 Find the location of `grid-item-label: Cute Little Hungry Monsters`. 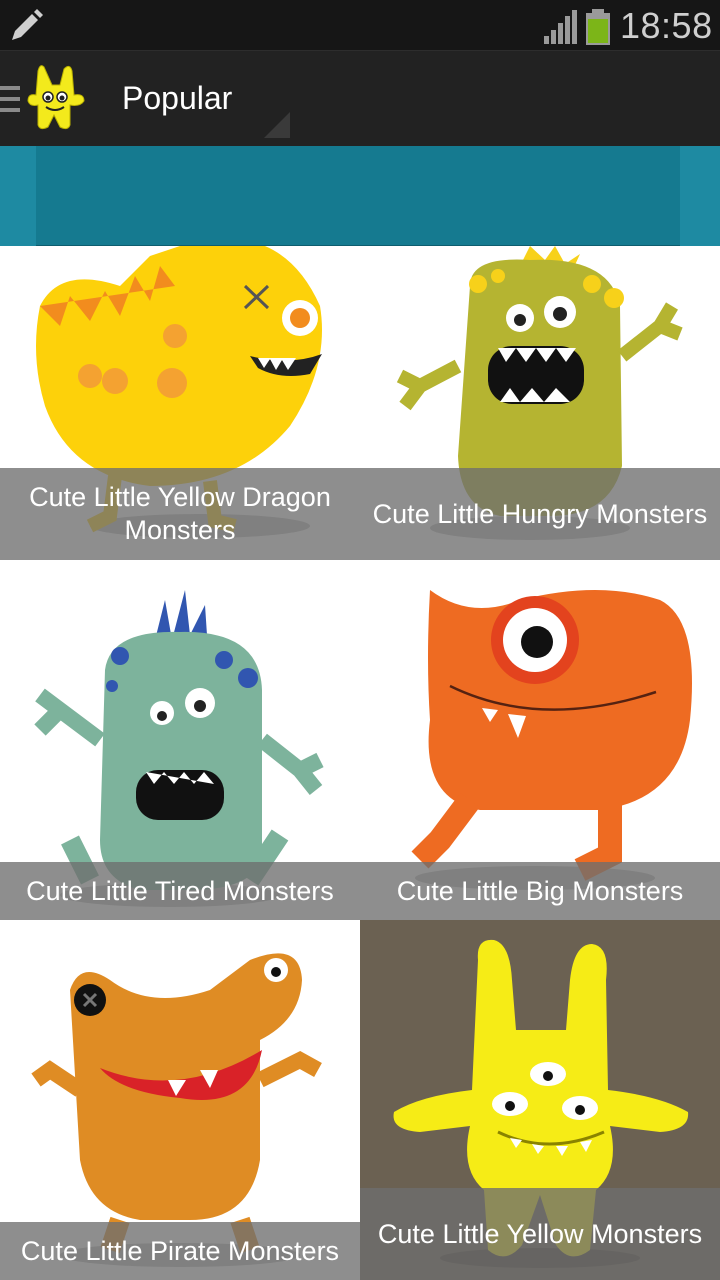

grid-item-label: Cute Little Hungry Monsters is located at coordinates (540, 514).